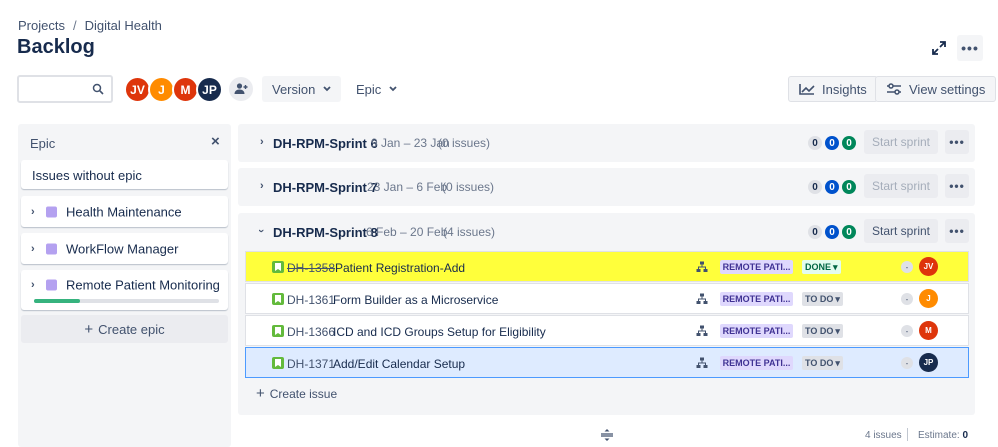 The width and height of the screenshot is (998, 447). Describe the element at coordinates (407, 187) in the screenshot. I see `sprint-dates: 23 Jan – 6 Feb` at that location.